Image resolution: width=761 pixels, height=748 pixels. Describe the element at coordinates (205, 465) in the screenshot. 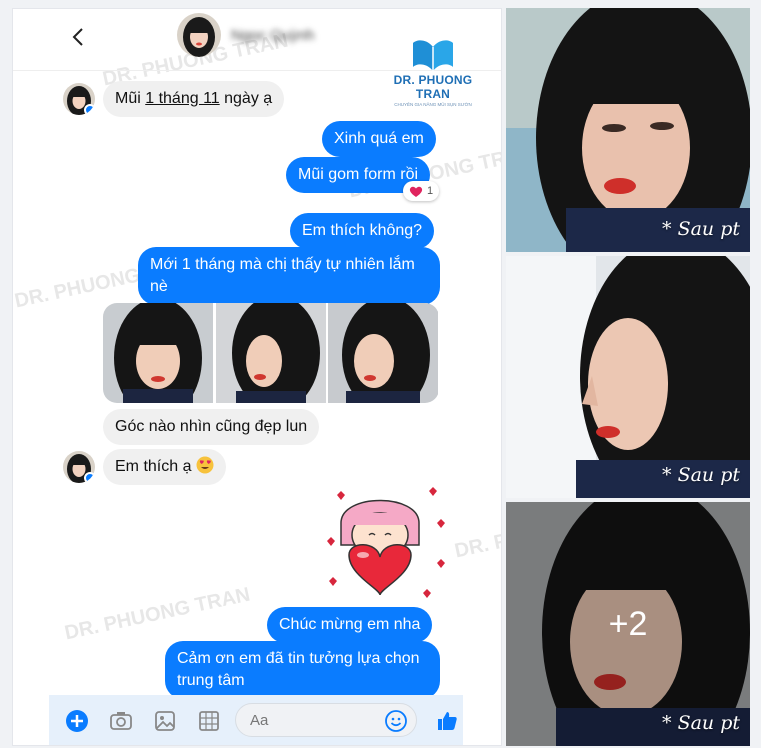

I see `heart-eyes-emoji-icon` at that location.